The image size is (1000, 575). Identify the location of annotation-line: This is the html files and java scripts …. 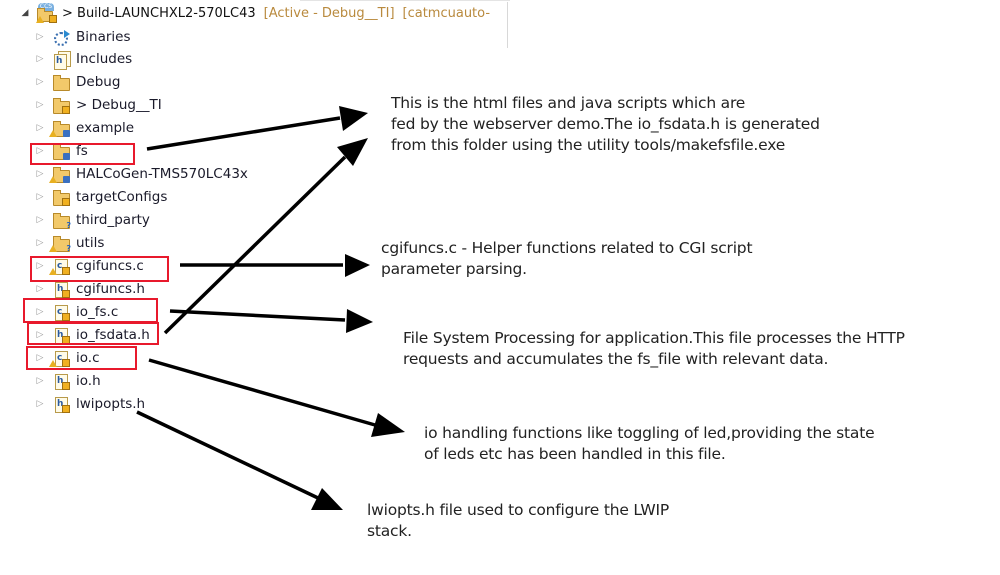
(568, 103).